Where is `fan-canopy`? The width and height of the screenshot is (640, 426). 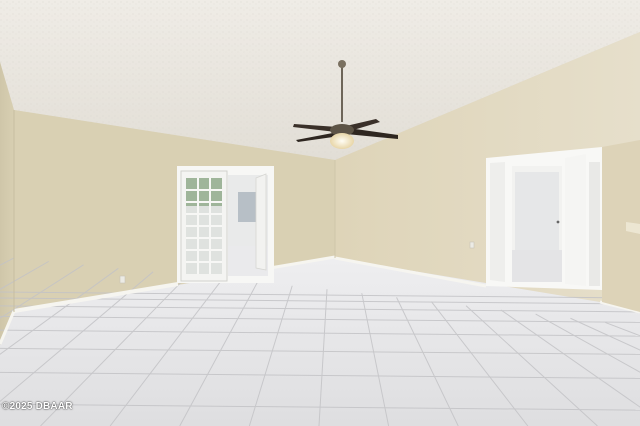 fan-canopy is located at coordinates (342, 64).